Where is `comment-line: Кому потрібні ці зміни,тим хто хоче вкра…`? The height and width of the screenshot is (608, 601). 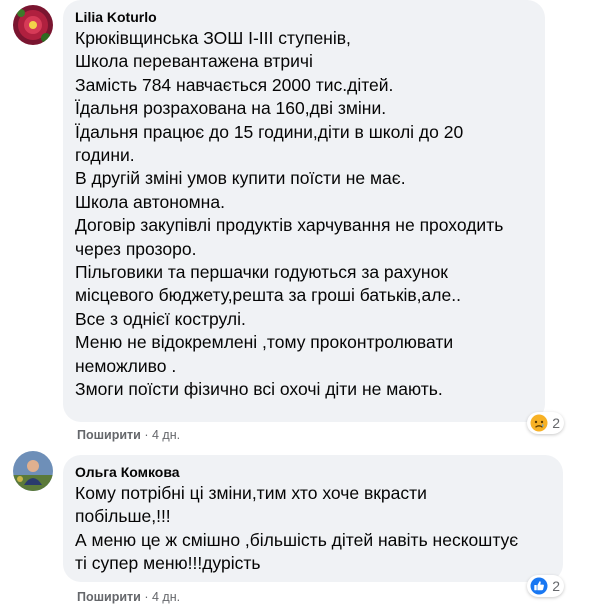
comment-line: Кому потрібні ці зміни,тим хто хоче вкра… is located at coordinates (251, 493).